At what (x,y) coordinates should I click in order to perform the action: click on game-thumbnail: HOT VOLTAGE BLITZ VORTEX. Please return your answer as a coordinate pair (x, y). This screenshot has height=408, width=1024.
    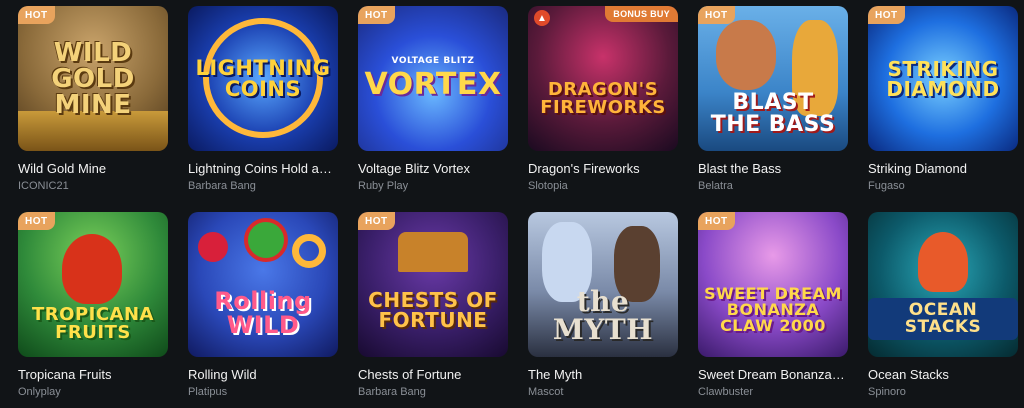
    Looking at the image, I should click on (433, 78).